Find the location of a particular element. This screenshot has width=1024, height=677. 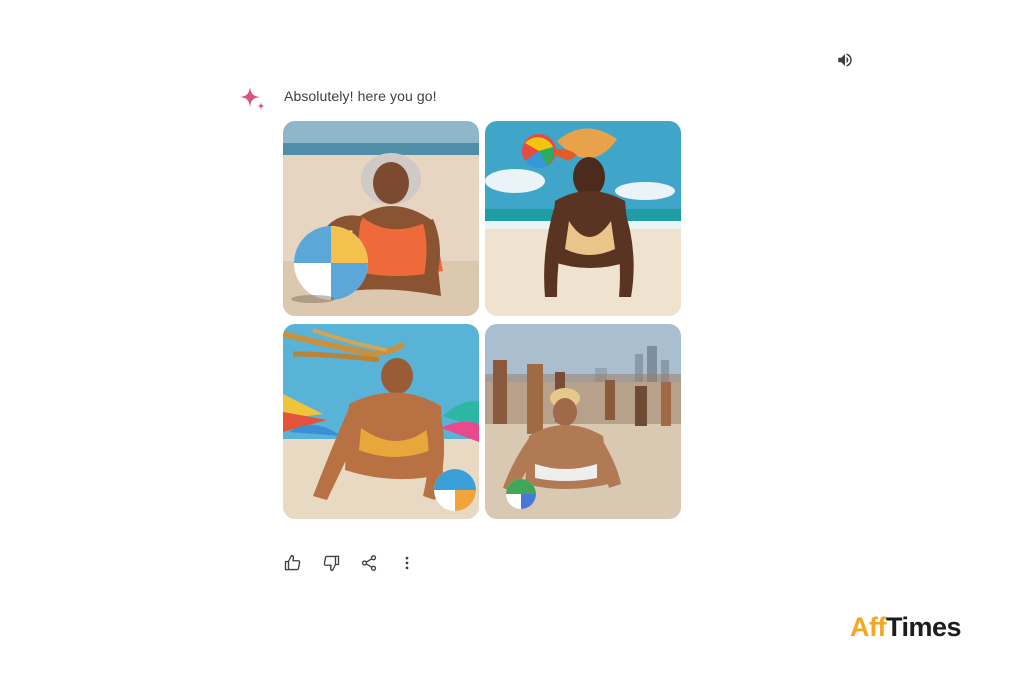

more-vertical-icon is located at coordinates (407, 563).